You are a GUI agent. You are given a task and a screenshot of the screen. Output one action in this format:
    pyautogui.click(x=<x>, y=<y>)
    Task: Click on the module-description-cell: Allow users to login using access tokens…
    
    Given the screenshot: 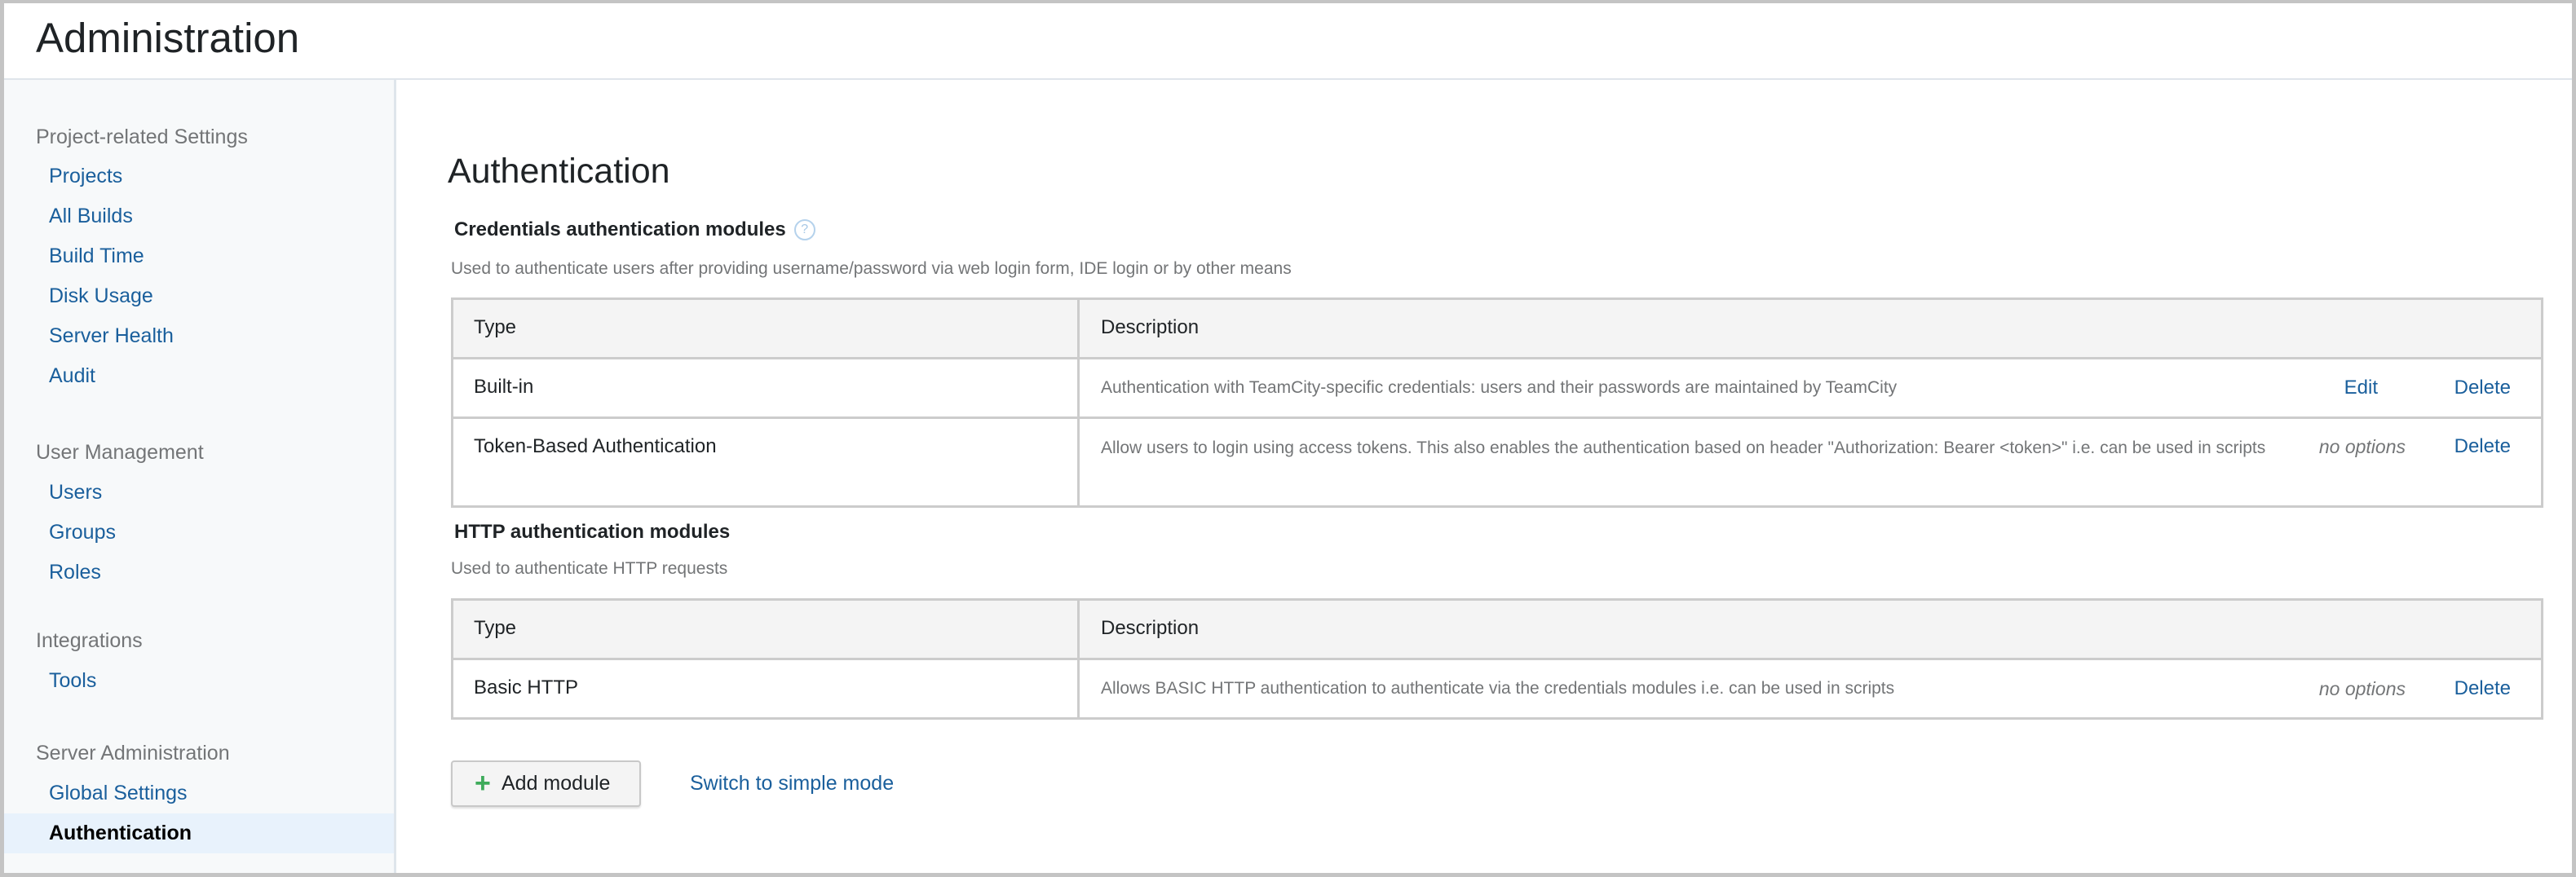 What is the action you would take?
    pyautogui.click(x=1810, y=462)
    